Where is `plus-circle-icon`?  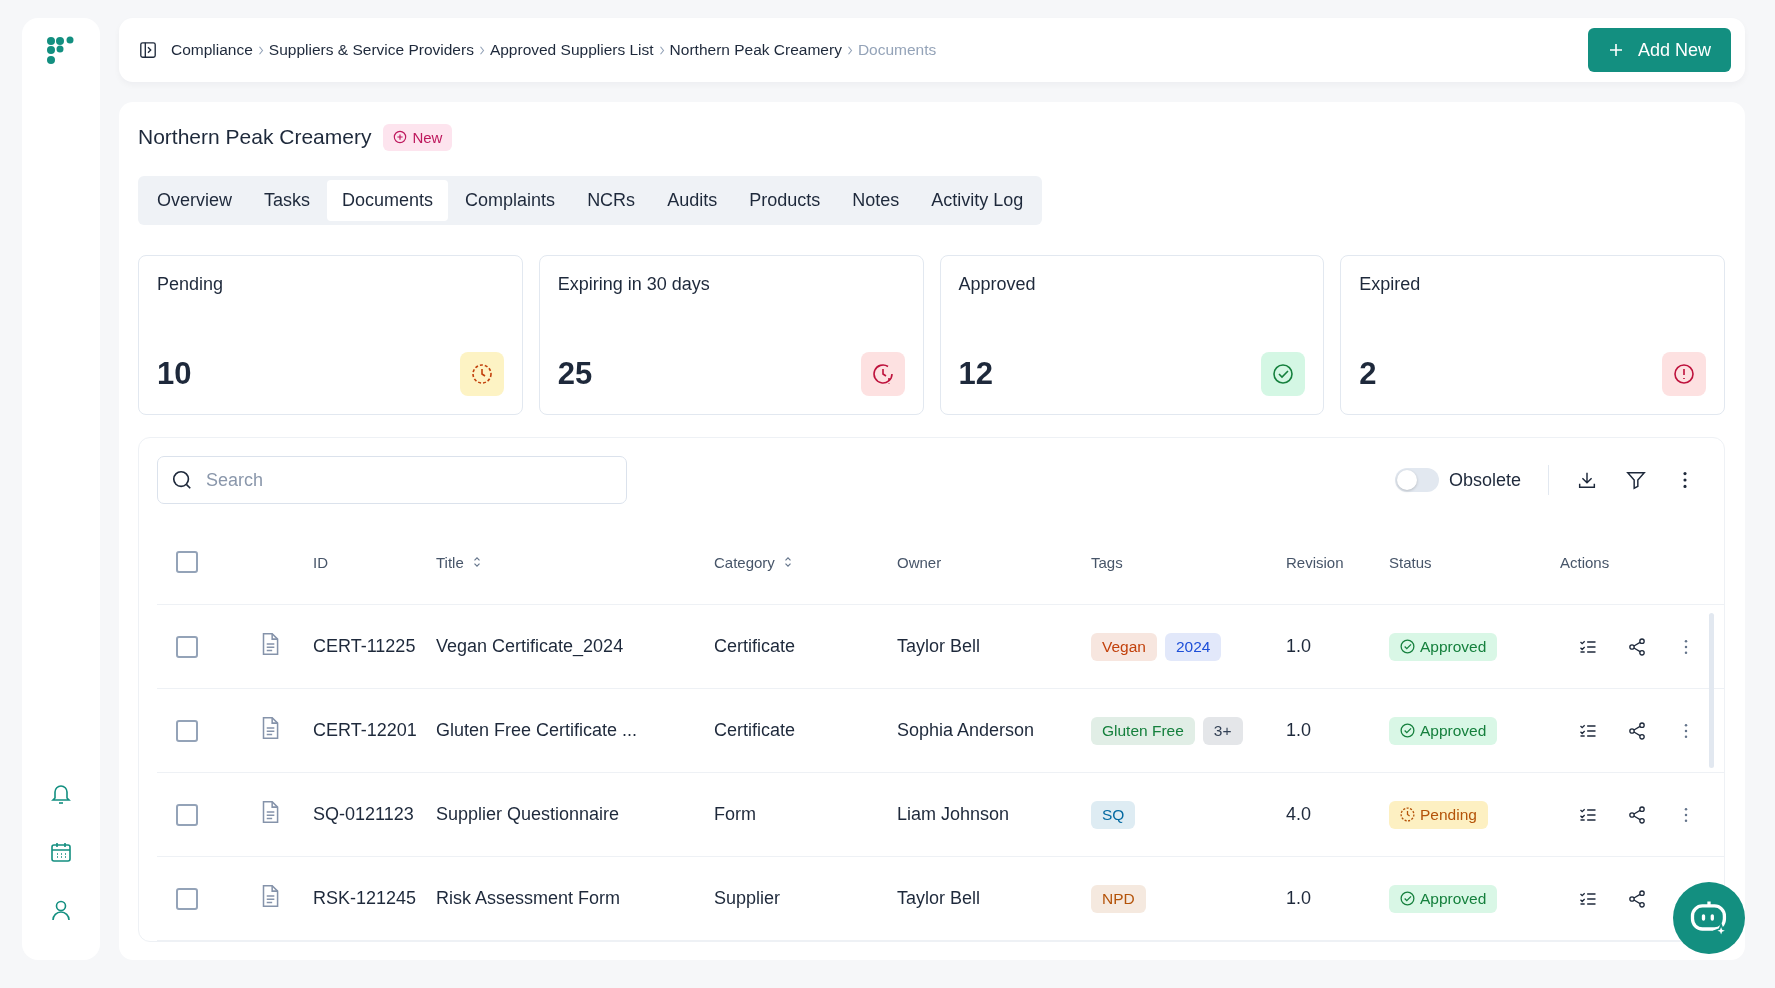 plus-circle-icon is located at coordinates (400, 137).